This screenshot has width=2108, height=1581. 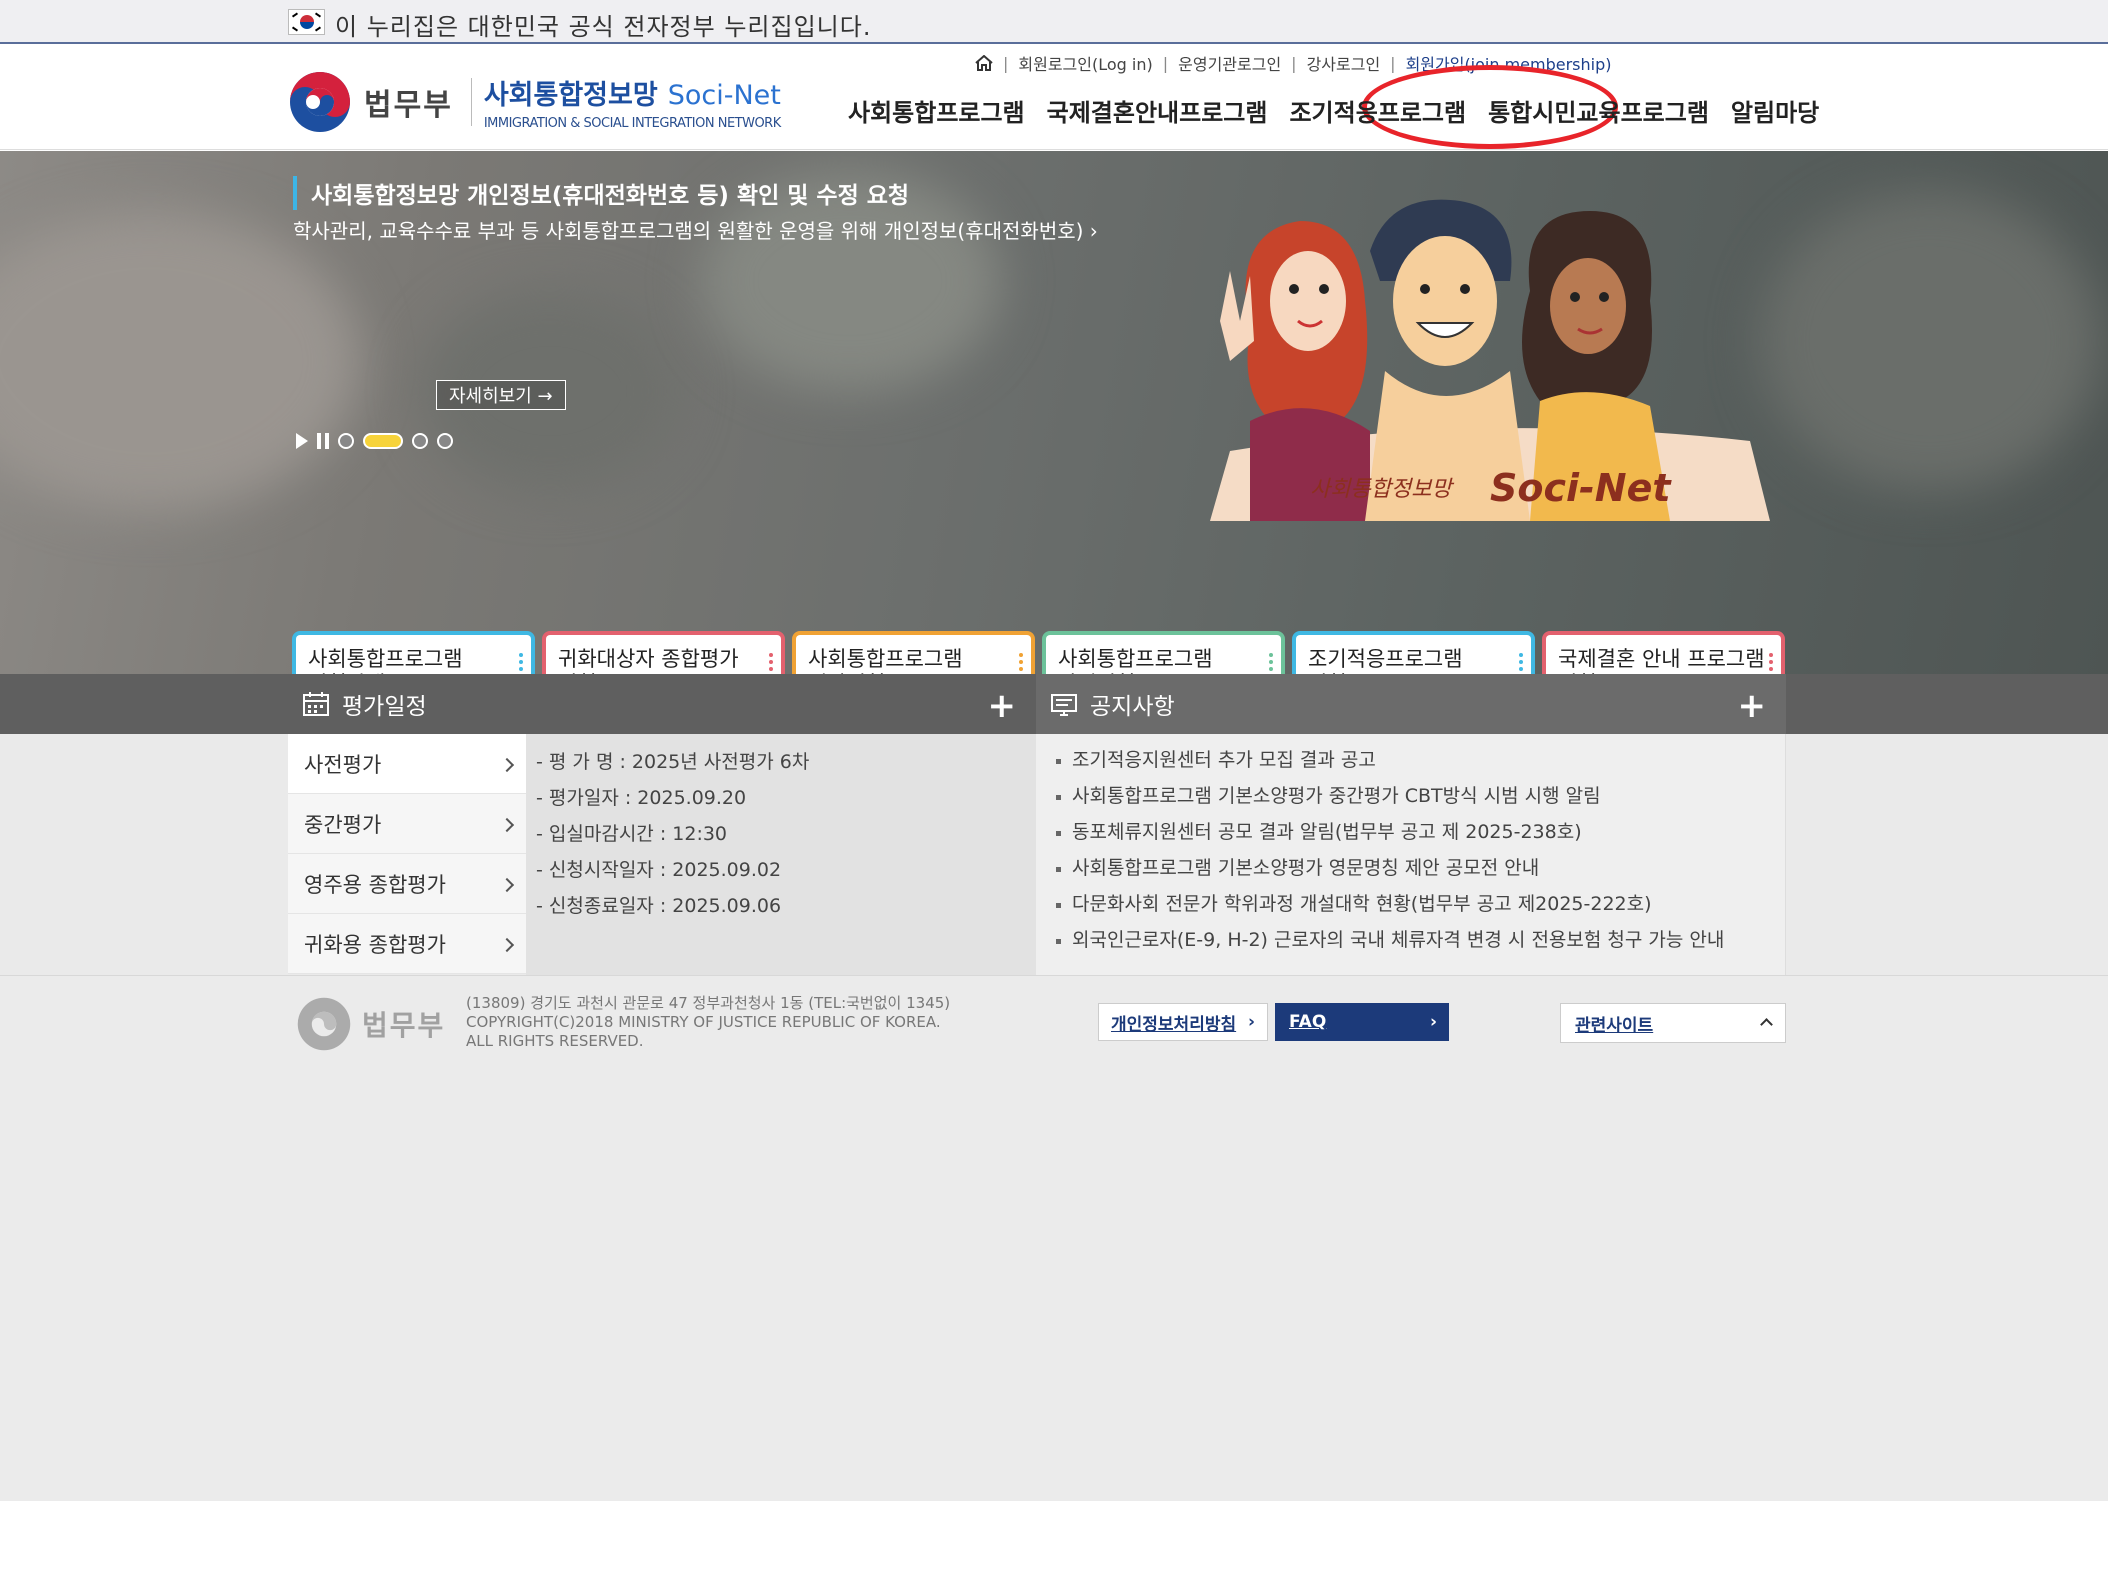 What do you see at coordinates (1661, 660) in the screenshot?
I see `card-label: 국제결혼 안내 프로그램 신청` at bounding box center [1661, 660].